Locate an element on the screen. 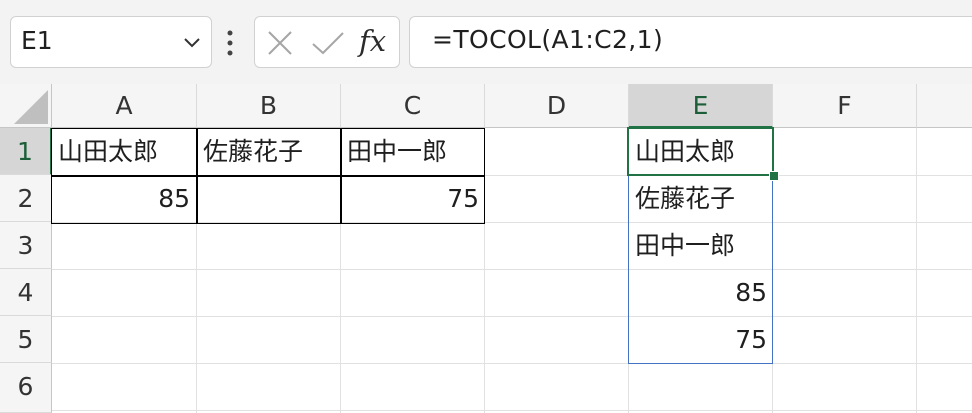 The height and width of the screenshot is (413, 972). cell-e2: 佐藤花子 is located at coordinates (701, 199).